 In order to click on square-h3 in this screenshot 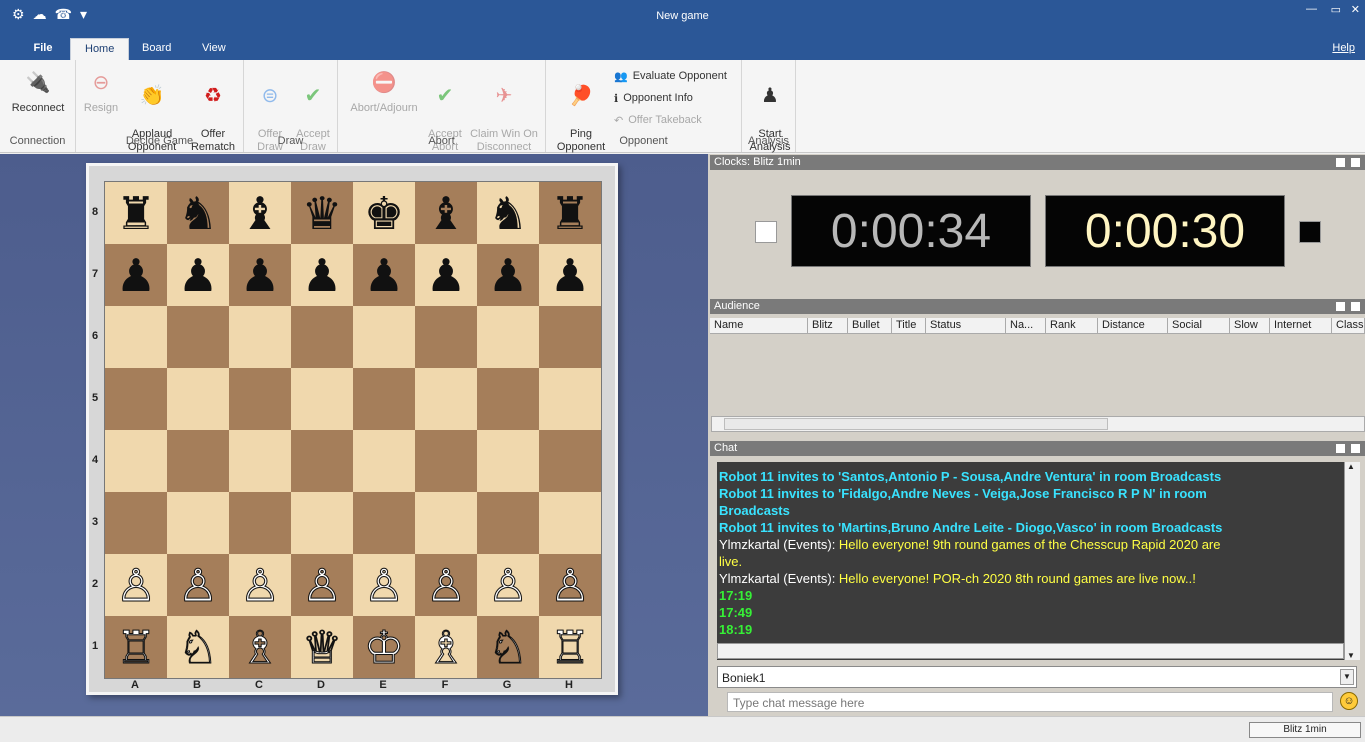, I will do `click(570, 523)`.